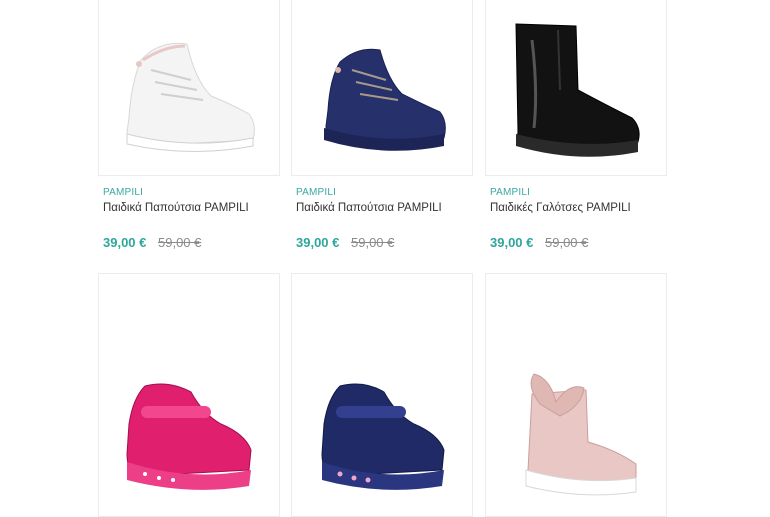  Describe the element at coordinates (560, 208) in the screenshot. I see `product-title: Παιδικές Γαλότσες PAMPILI` at that location.